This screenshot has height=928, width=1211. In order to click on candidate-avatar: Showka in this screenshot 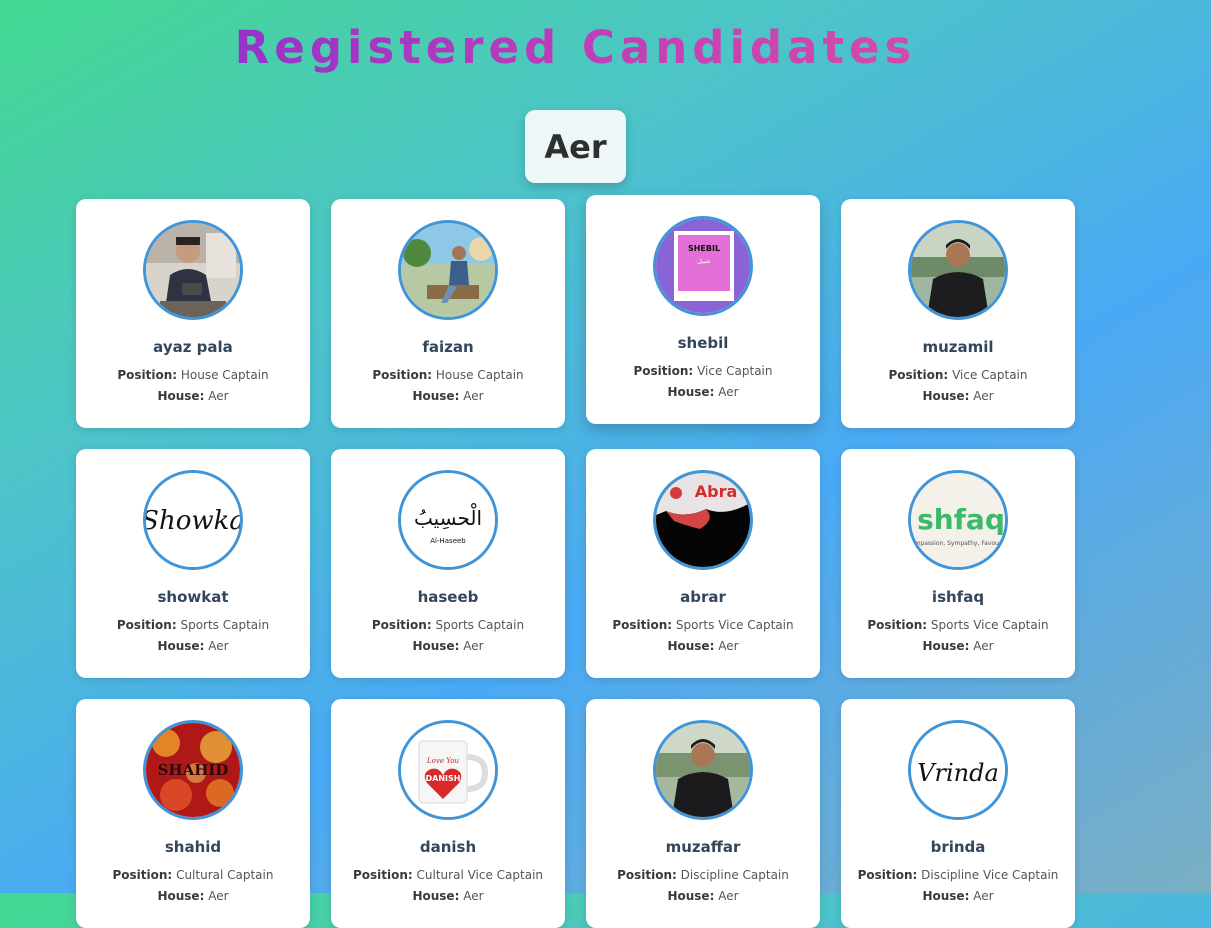, I will do `click(193, 520)`.